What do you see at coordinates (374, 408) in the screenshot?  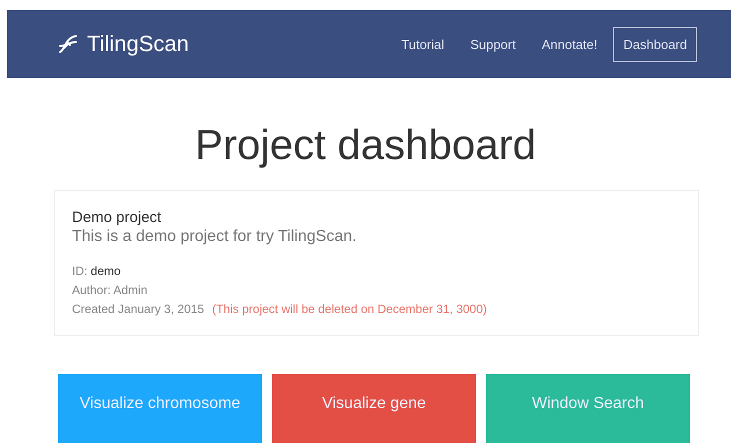 I see `action-button: Visualize gene` at bounding box center [374, 408].